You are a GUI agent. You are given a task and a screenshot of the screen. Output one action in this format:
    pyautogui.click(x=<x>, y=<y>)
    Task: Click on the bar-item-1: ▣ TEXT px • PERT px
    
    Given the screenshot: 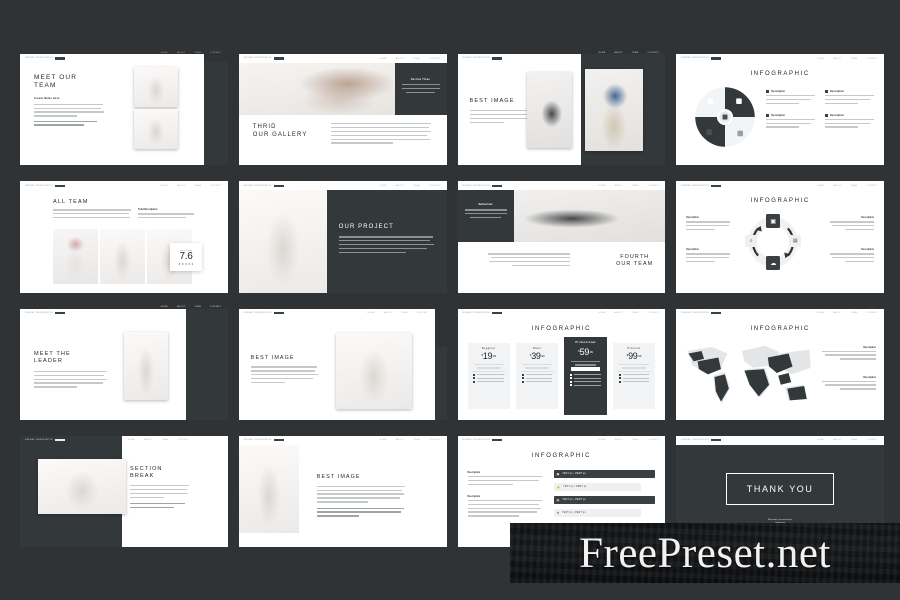 What is the action you would take?
    pyautogui.click(x=604, y=473)
    